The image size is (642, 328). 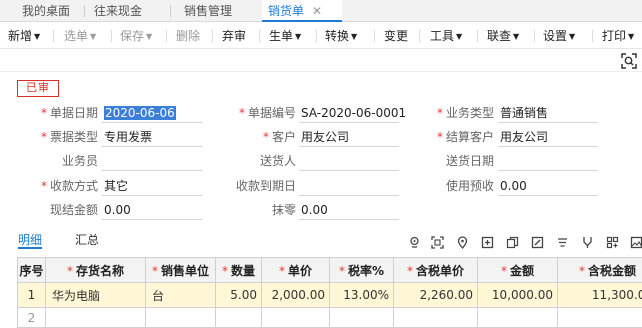 What do you see at coordinates (436, 295) in the screenshot?
I see `cell-tax-incl-price: 2,260.00` at bounding box center [436, 295].